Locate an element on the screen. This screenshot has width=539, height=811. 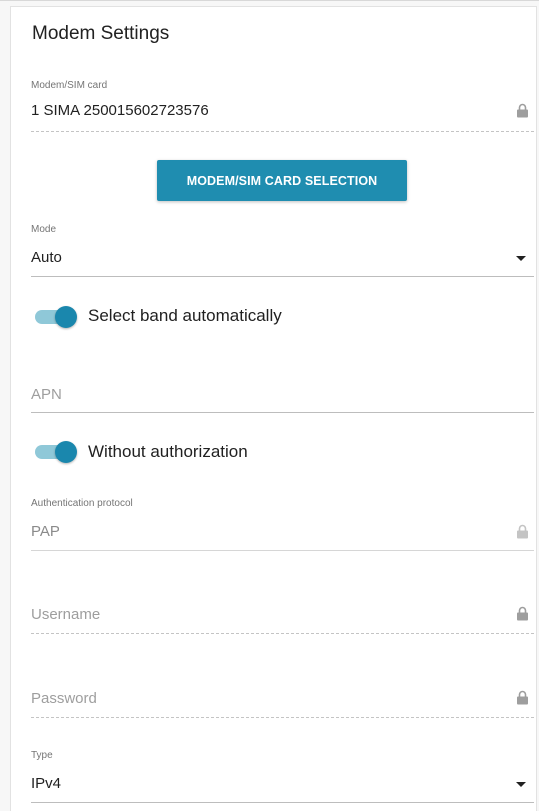
type-select: Type IPv4 is located at coordinates (282, 775).